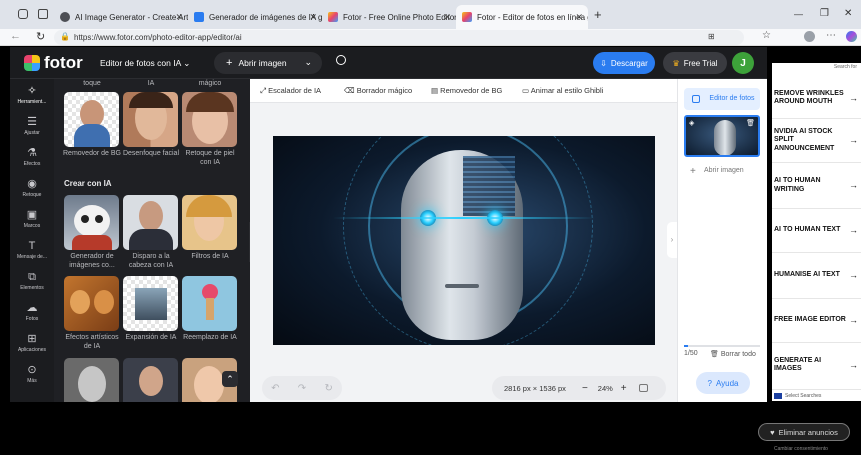  What do you see at coordinates (798, 14) in the screenshot?
I see `minimize-button: —` at bounding box center [798, 14].